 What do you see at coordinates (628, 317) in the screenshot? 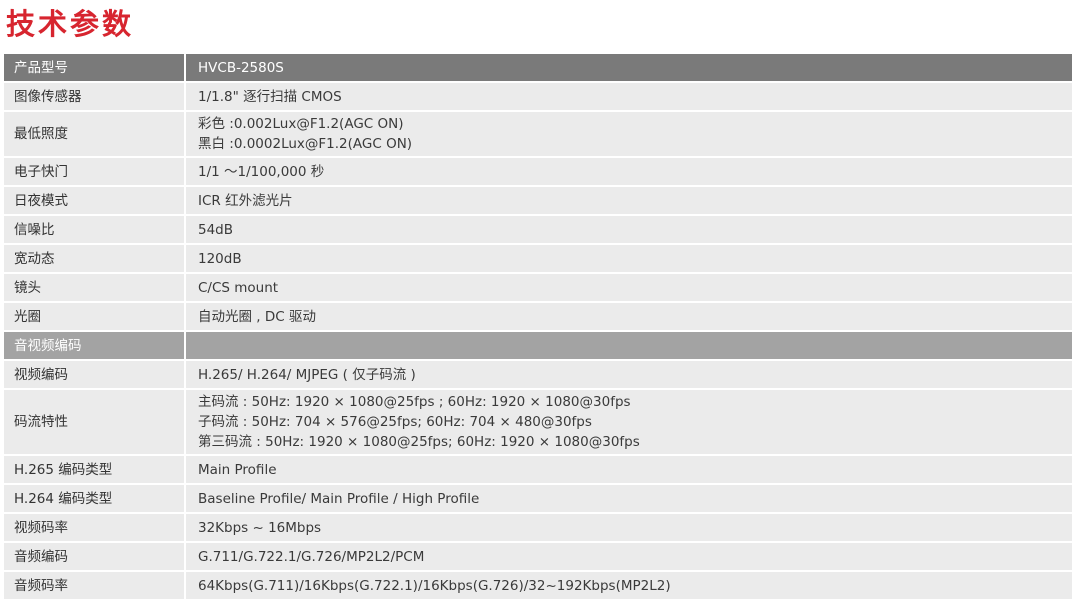
I see `spec-value: 自动光圈 , DC 驱动` at bounding box center [628, 317].